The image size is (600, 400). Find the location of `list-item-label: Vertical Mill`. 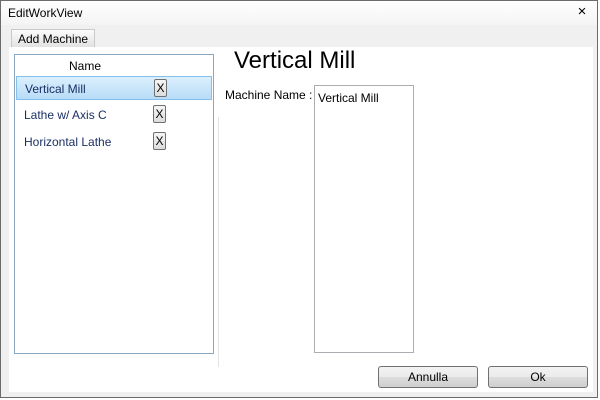

list-item-label: Vertical Mill is located at coordinates (55, 89).